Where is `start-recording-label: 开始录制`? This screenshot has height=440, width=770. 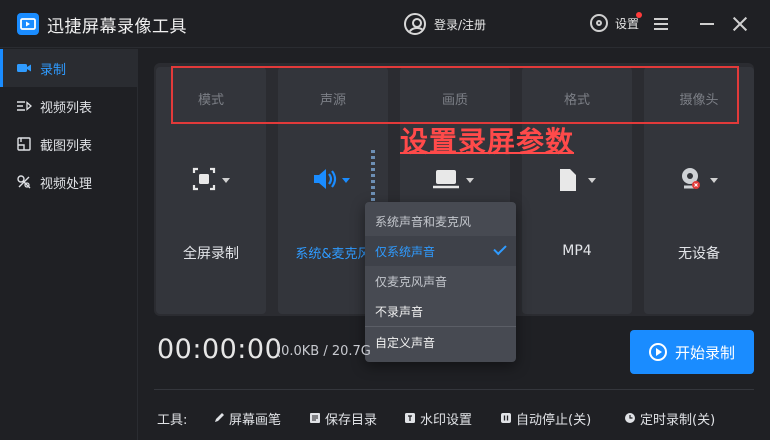 start-recording-label: 开始录制 is located at coordinates (704, 352).